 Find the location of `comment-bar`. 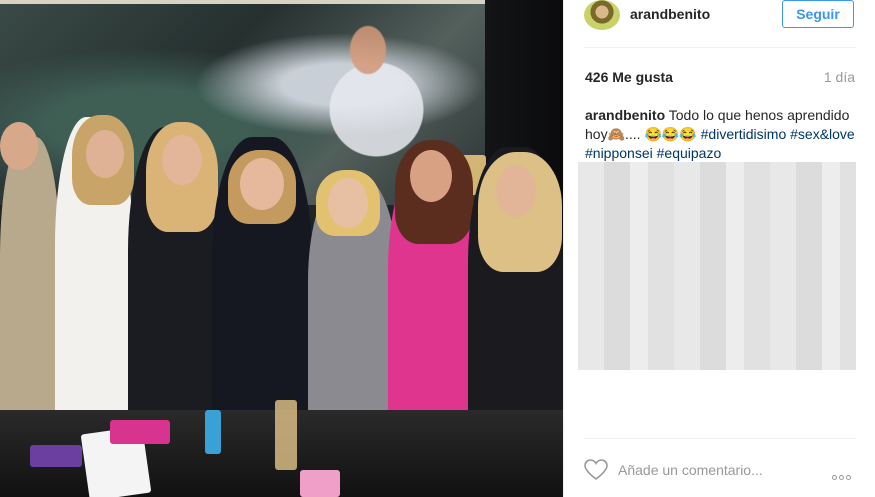

comment-bar is located at coordinates (720, 467).